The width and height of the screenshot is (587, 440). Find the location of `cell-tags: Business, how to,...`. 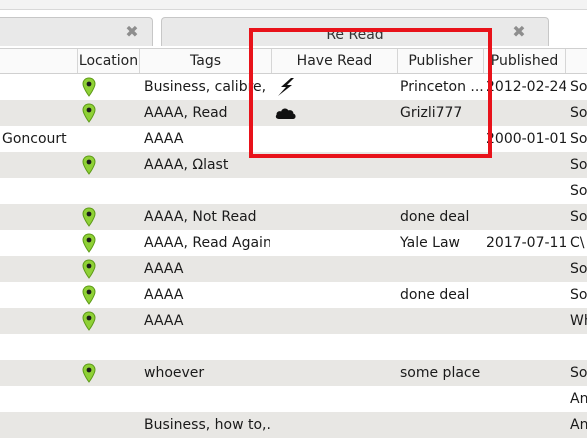

cell-tags: Business, how to,... is located at coordinates (207, 425).